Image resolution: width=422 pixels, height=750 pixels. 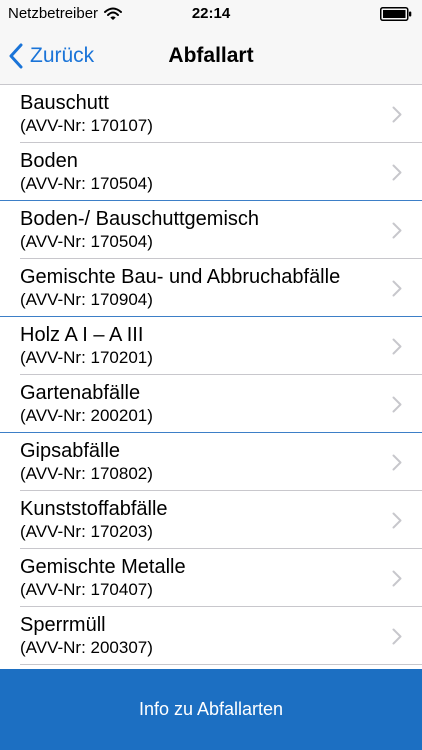 I want to click on list-item: Gipsabfälle (AVV-Nr: 170802), so click(x=211, y=462).